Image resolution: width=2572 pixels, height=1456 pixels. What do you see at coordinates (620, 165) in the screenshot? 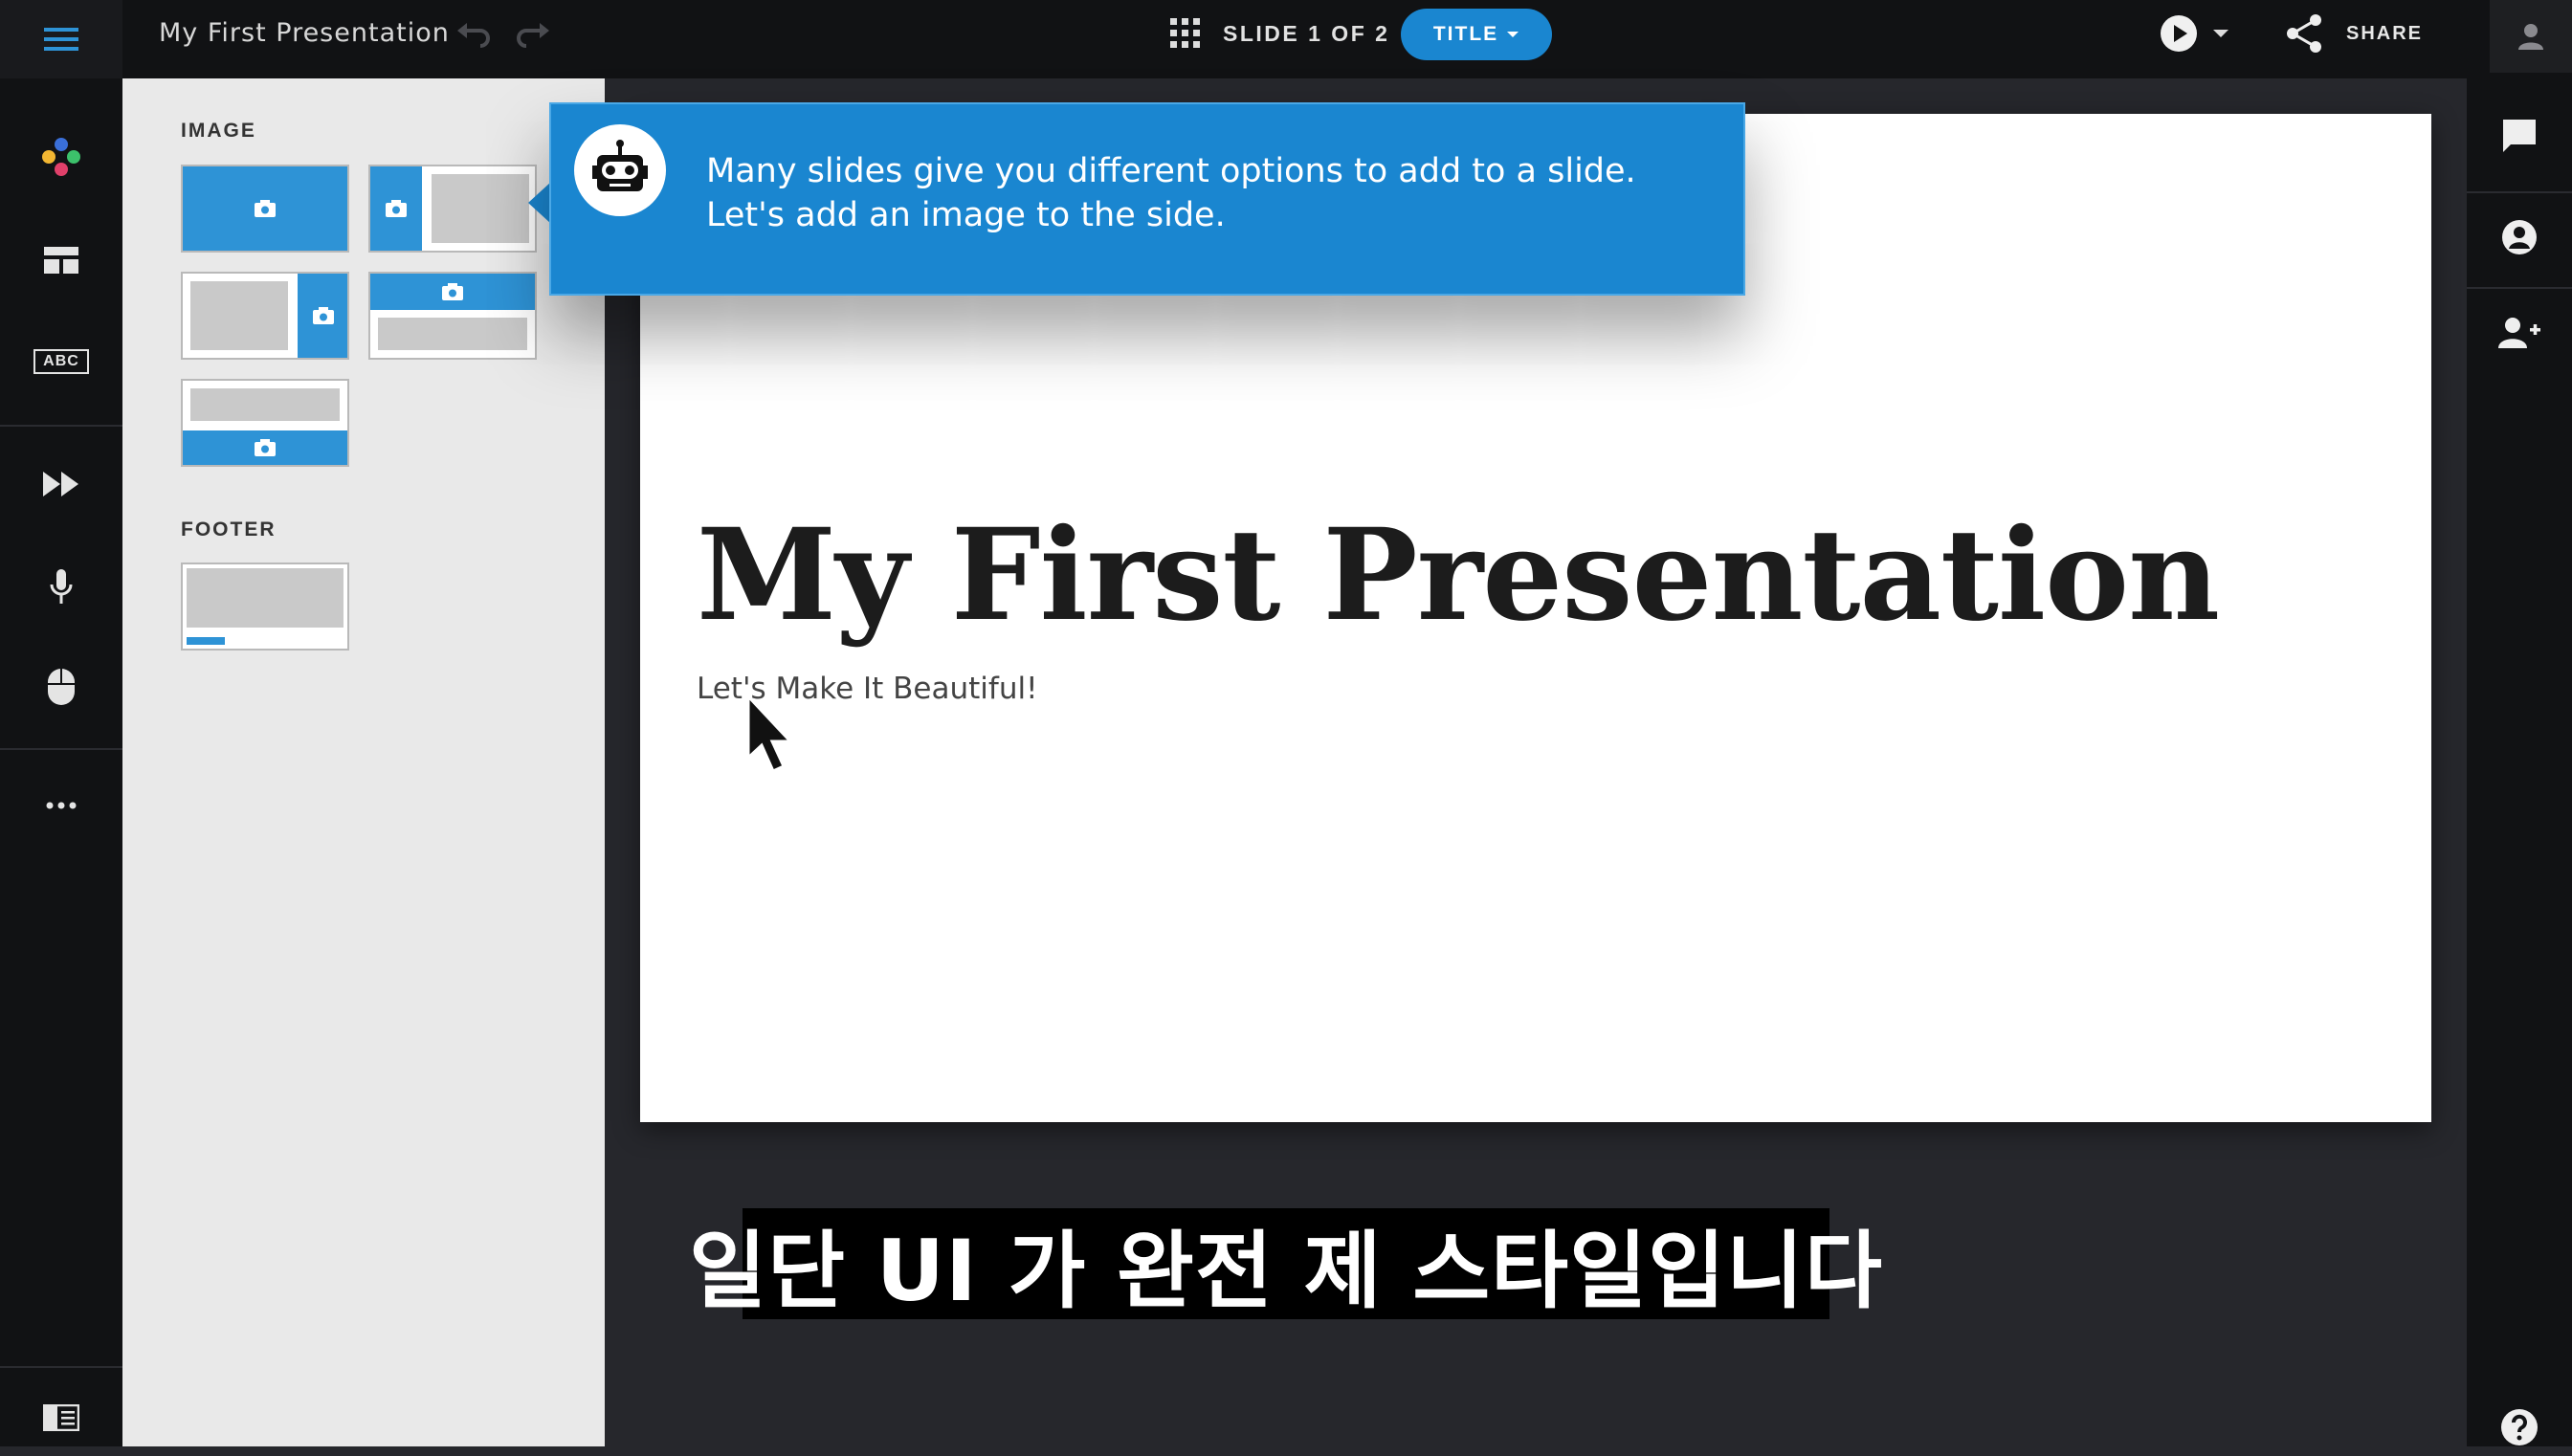
I see `robot-icon` at bounding box center [620, 165].